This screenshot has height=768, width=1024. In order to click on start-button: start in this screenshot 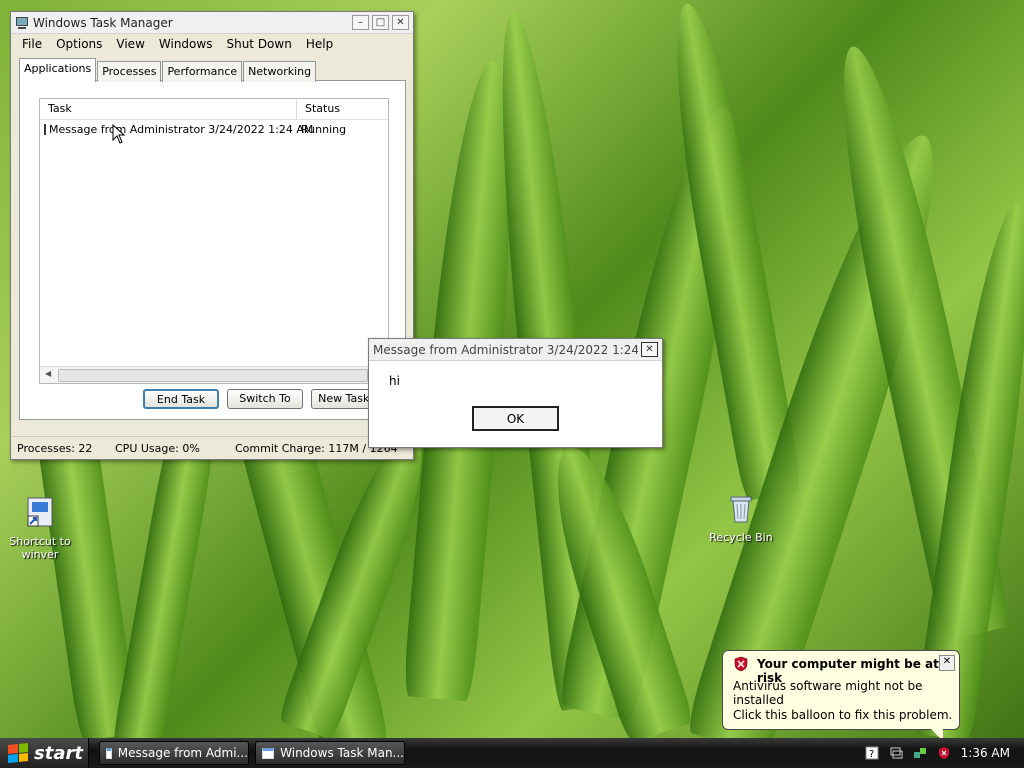, I will do `click(44, 753)`.